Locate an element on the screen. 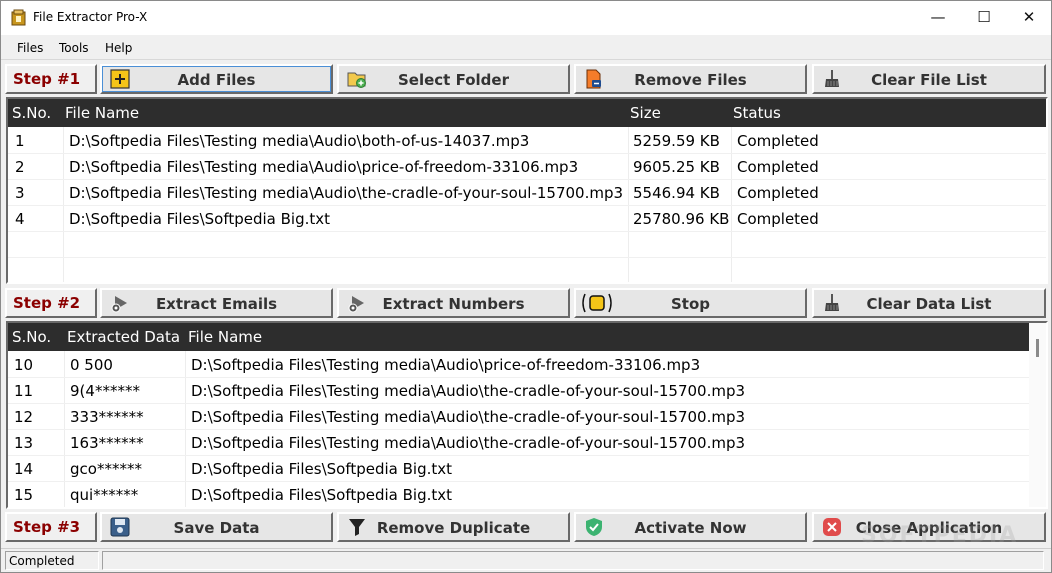 This screenshot has height=573, width=1052. stop-button: Stop is located at coordinates (690, 303).